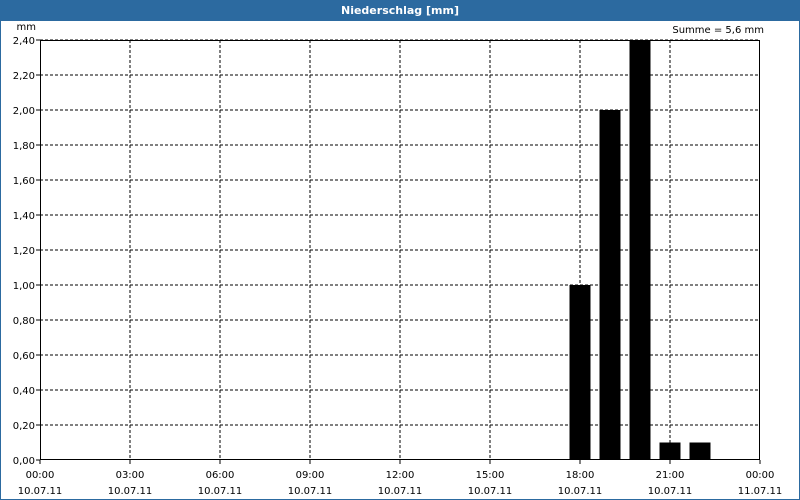 This screenshot has height=500, width=800. What do you see at coordinates (310, 475) in the screenshot?
I see `x-tick-time-label: 09:00` at bounding box center [310, 475].